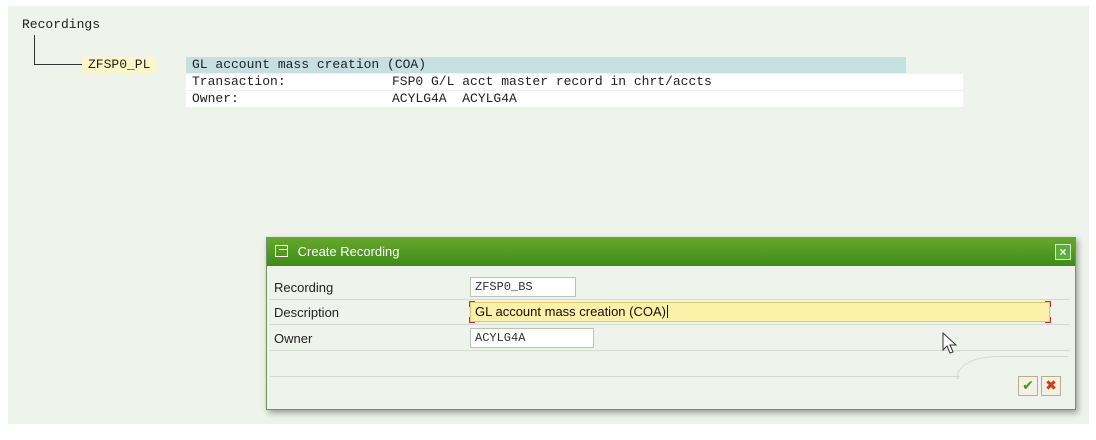  Describe the element at coordinates (570, 311) in the screenshot. I see `description-input-text: GL account mass creation (COA)` at that location.